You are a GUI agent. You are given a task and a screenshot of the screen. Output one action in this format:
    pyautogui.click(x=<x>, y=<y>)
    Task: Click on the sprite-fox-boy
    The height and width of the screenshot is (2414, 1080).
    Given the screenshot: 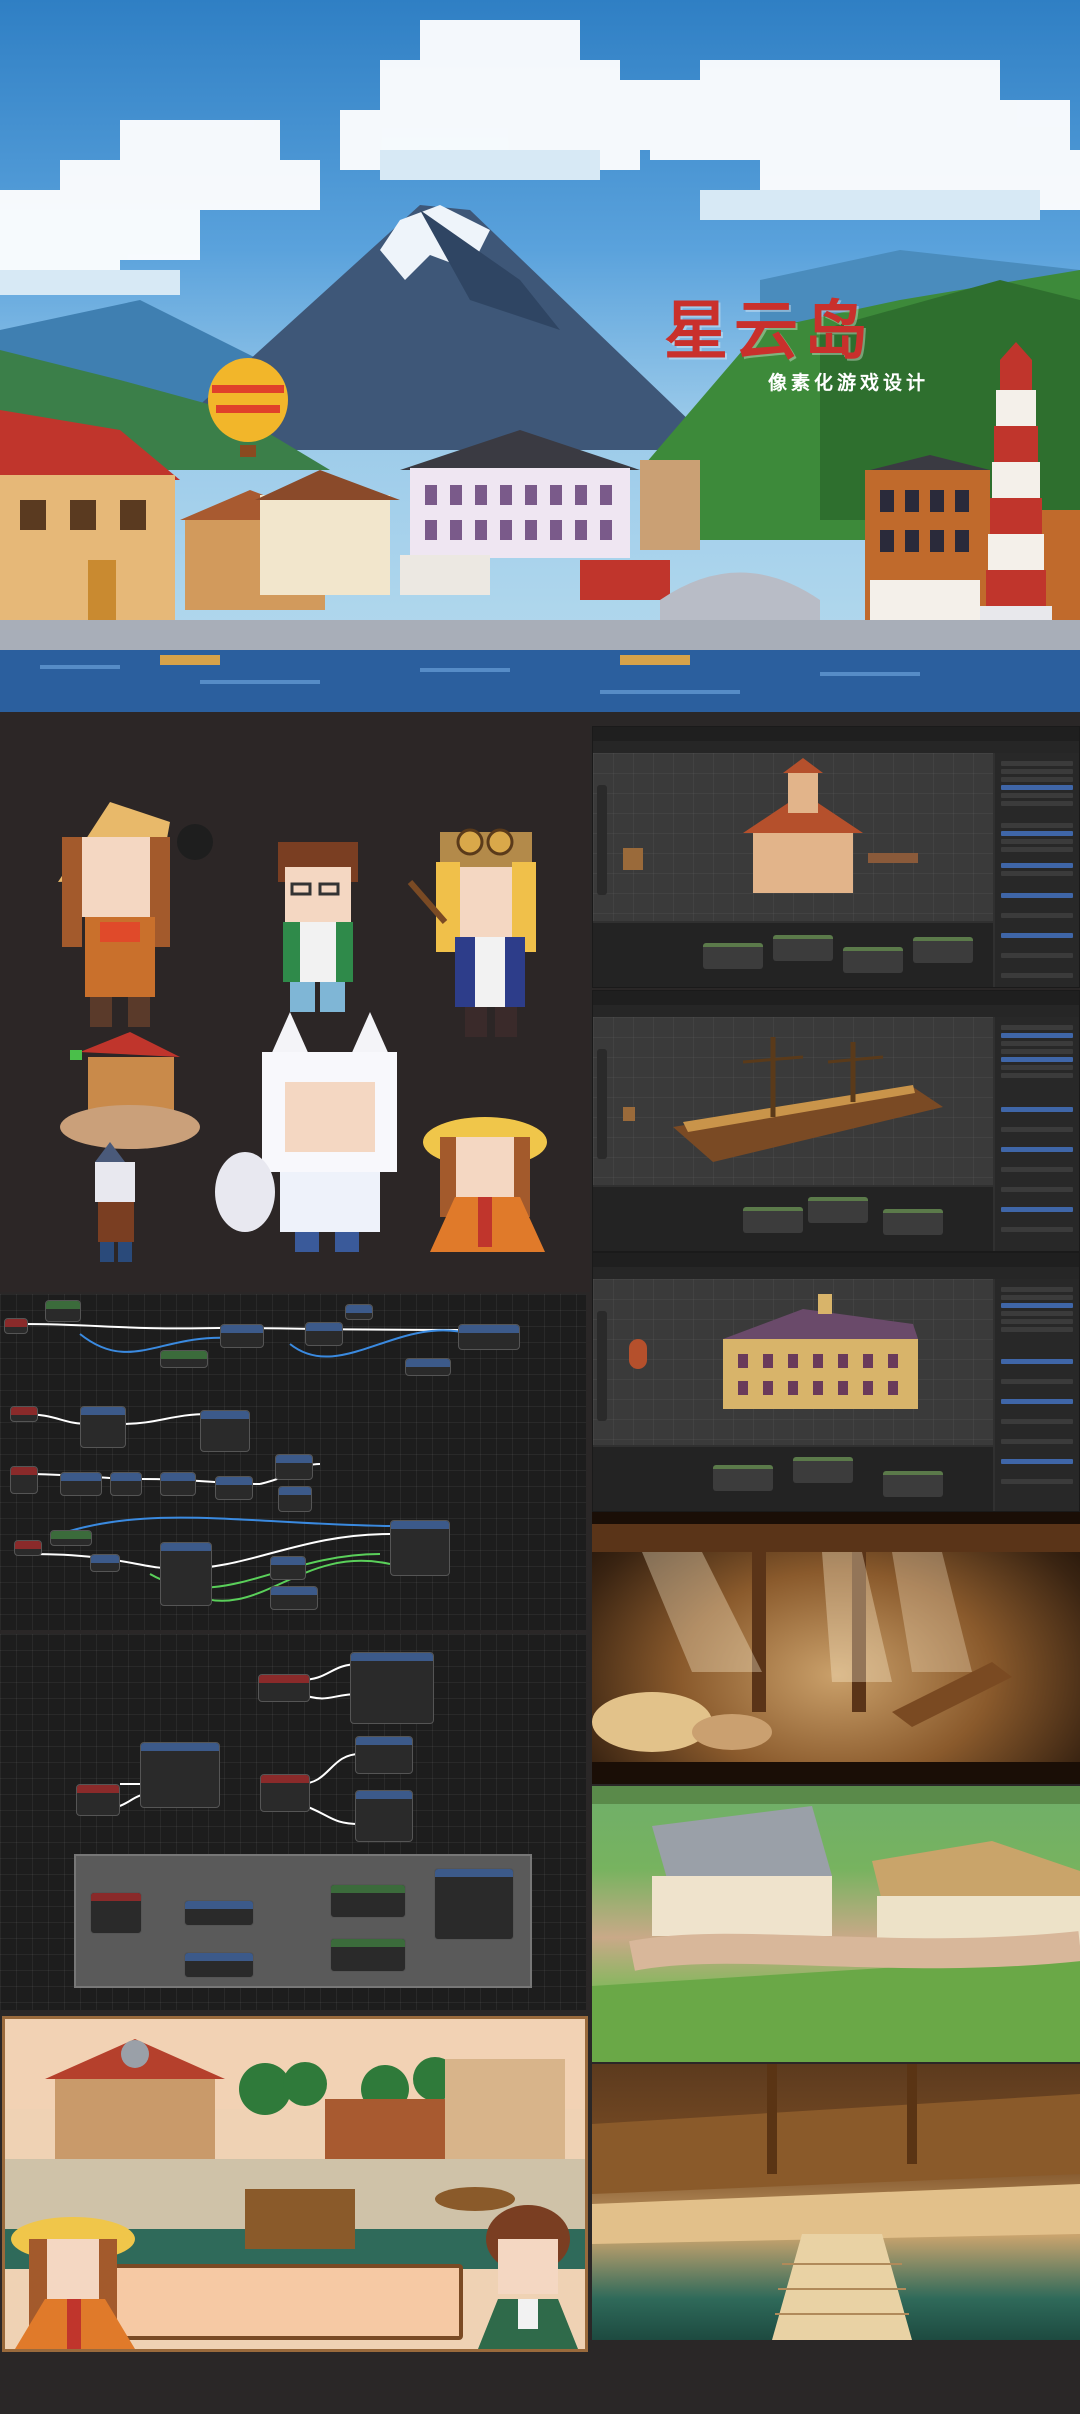 What is the action you would take?
    pyautogui.click(x=115, y=1202)
    